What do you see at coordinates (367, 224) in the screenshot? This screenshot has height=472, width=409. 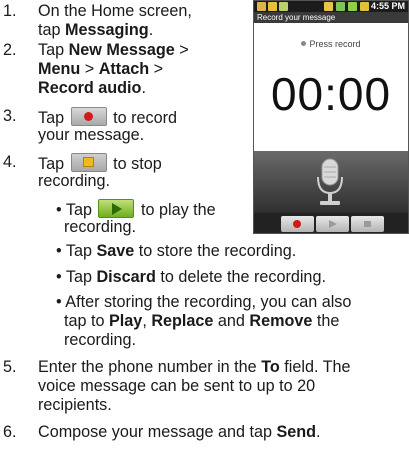 I see `stop-control-button` at bounding box center [367, 224].